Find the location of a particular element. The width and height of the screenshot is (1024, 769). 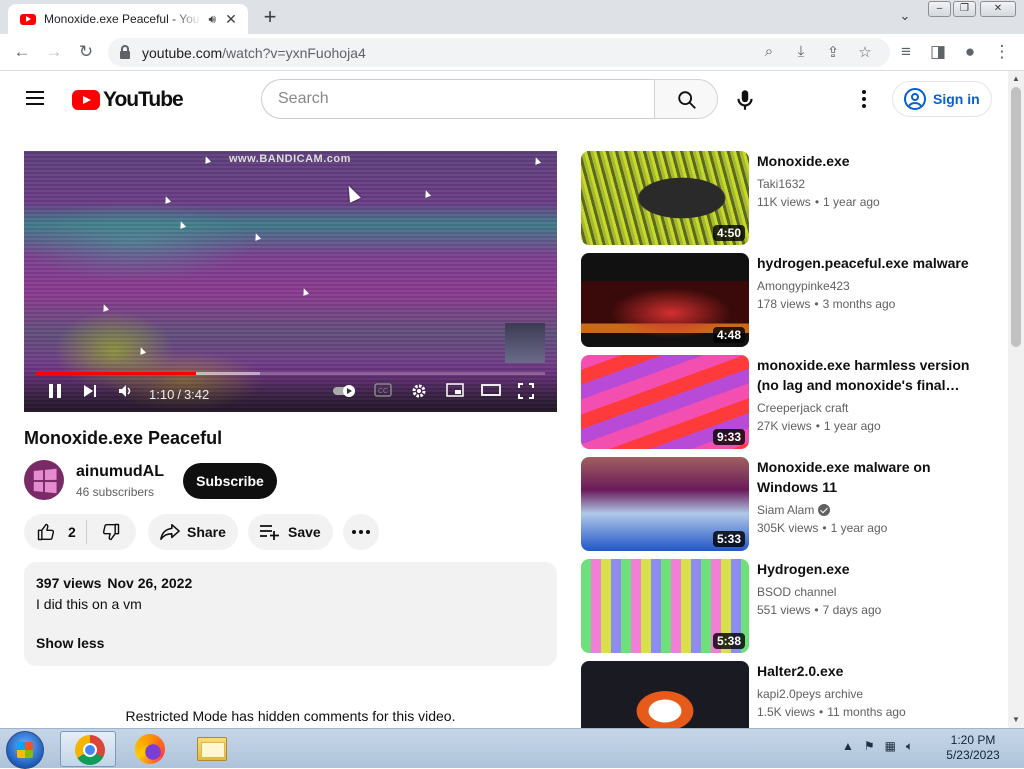

speaker-icon: 🔊︎ is located at coordinates (212, 19).